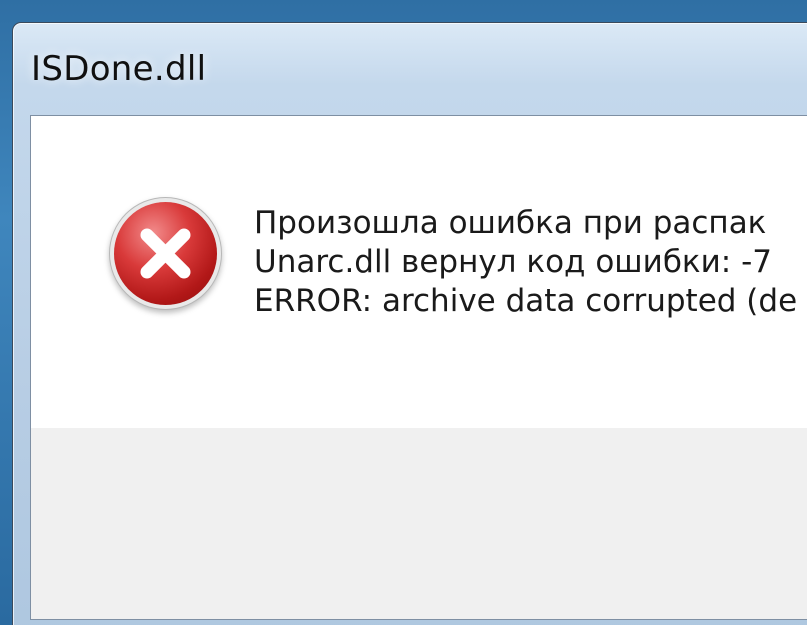 This screenshot has height=625, width=807. I want to click on title-bar: ISDone.dll, so click(410, 69).